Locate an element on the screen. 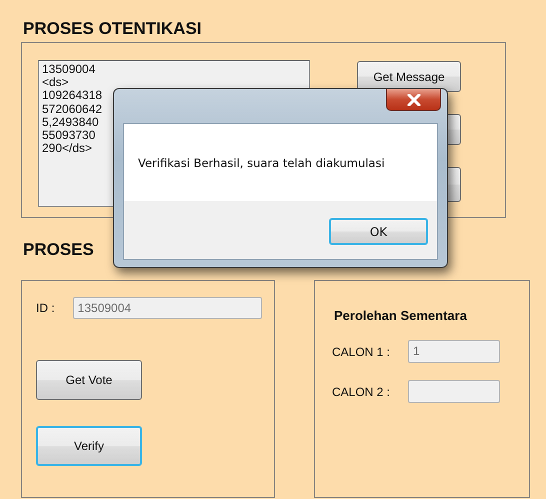  close-icon is located at coordinates (413, 100).